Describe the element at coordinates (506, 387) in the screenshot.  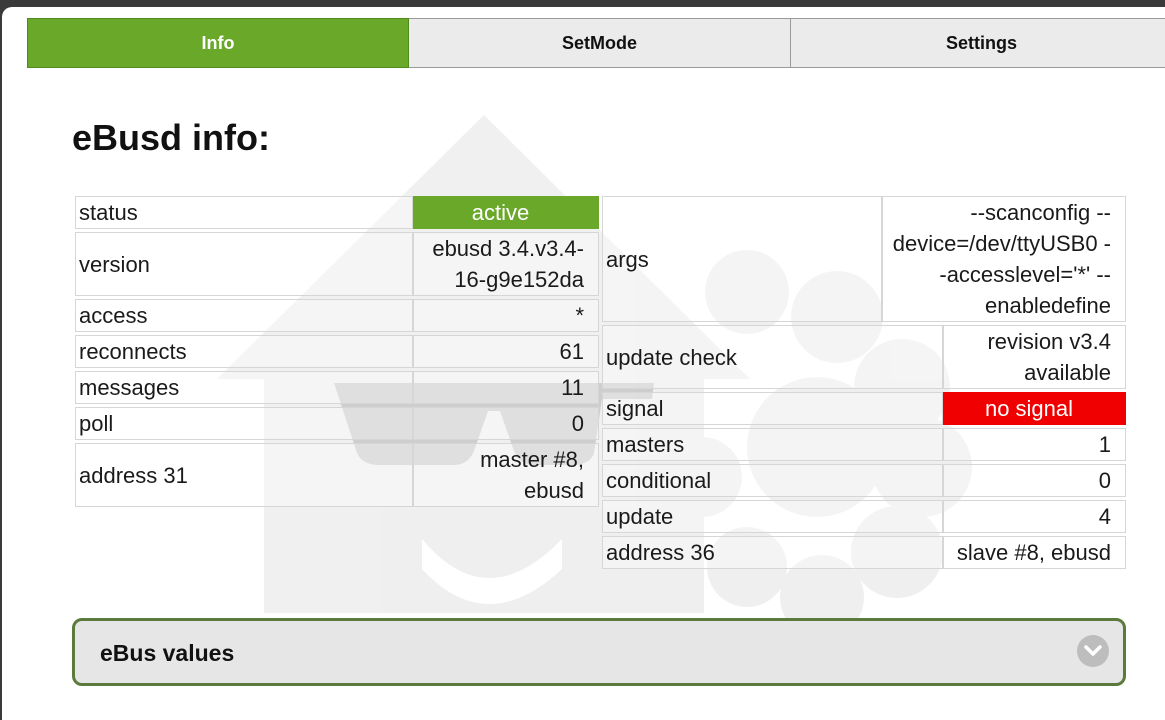
I see `row-value: 11` at that location.